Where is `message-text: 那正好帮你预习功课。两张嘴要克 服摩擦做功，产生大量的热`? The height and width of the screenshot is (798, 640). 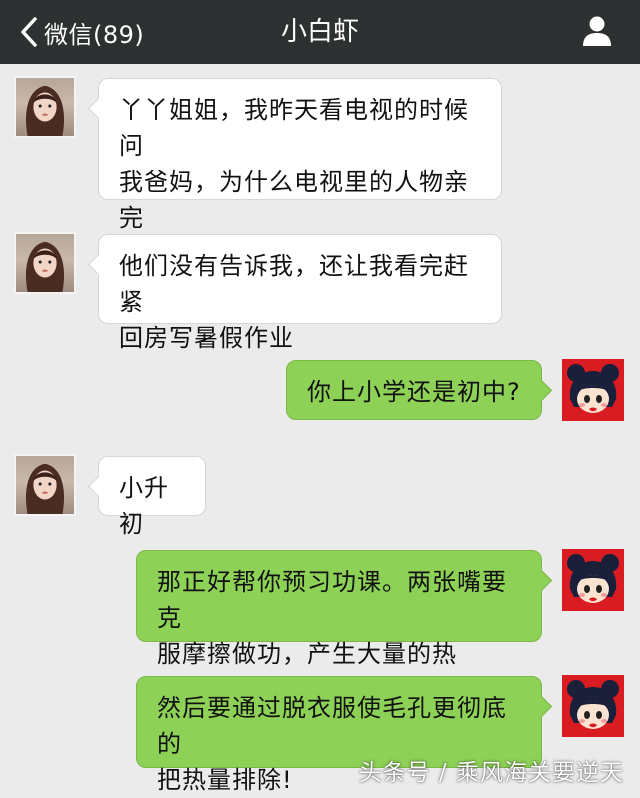 message-text: 那正好帮你预习功课。两张嘴要克 服摩擦做功，产生大量的热 is located at coordinates (332, 618).